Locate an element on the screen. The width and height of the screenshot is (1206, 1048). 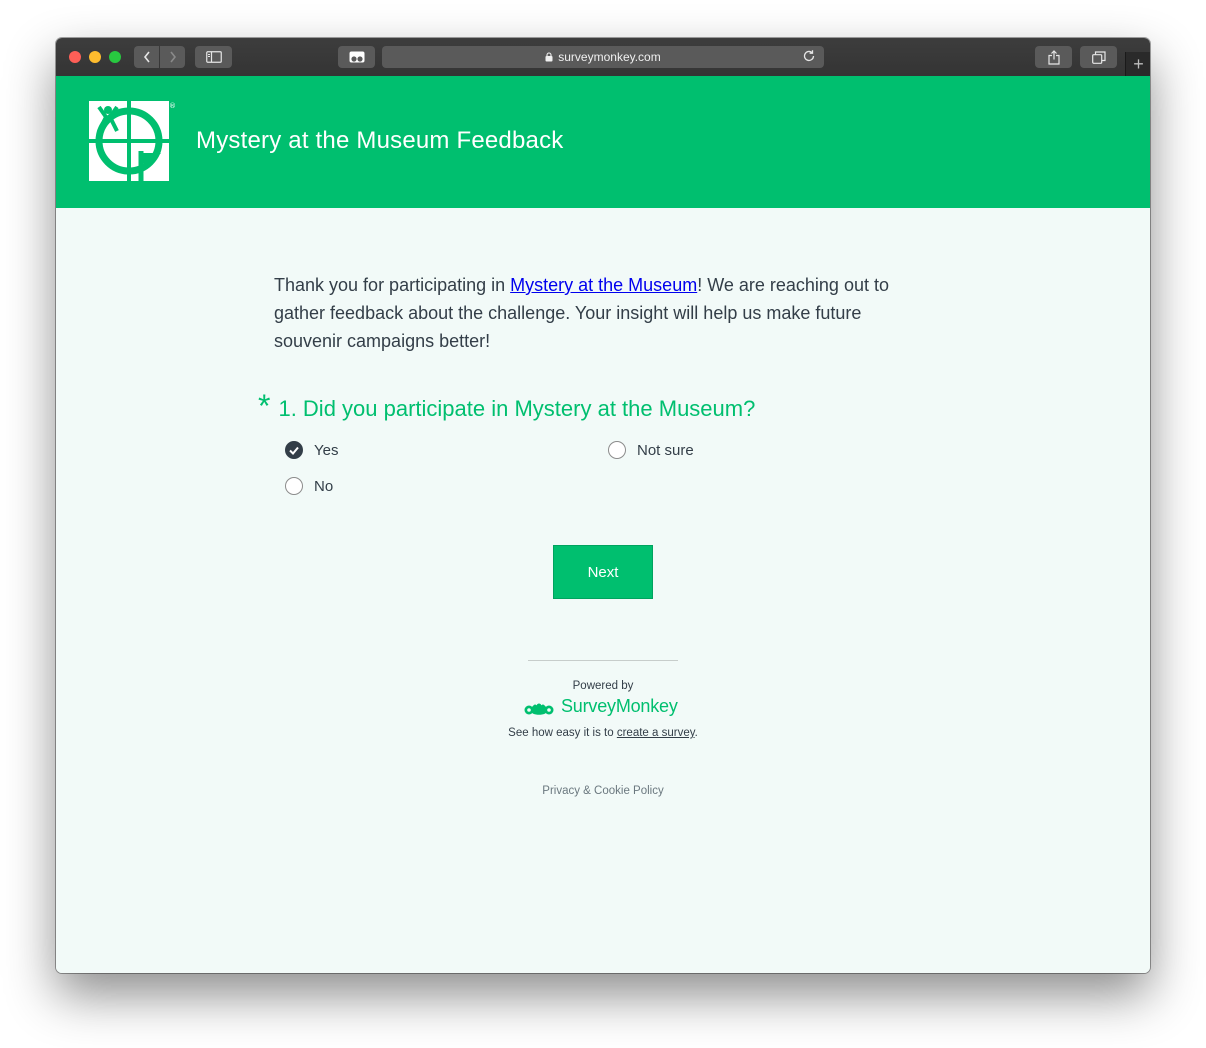
url-text: surveymonkey.com is located at coordinates (609, 57).